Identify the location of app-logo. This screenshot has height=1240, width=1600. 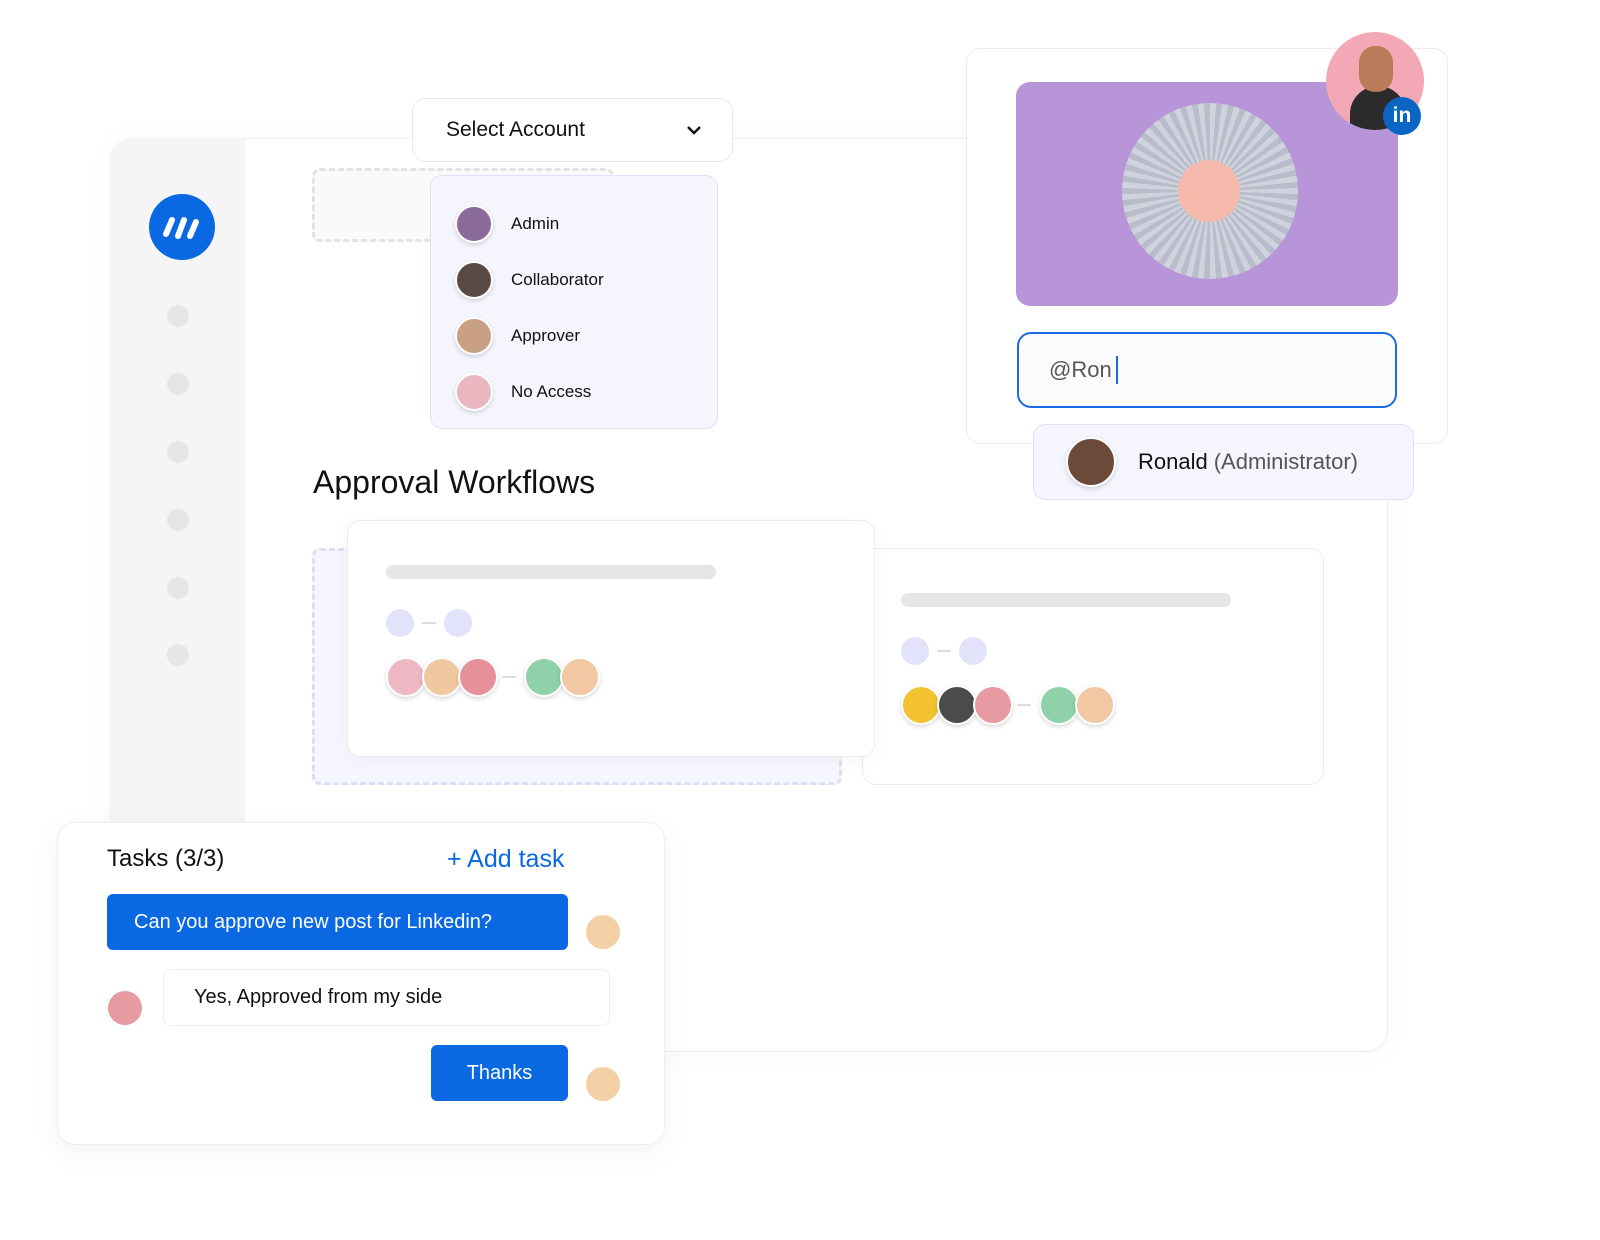
(182, 227).